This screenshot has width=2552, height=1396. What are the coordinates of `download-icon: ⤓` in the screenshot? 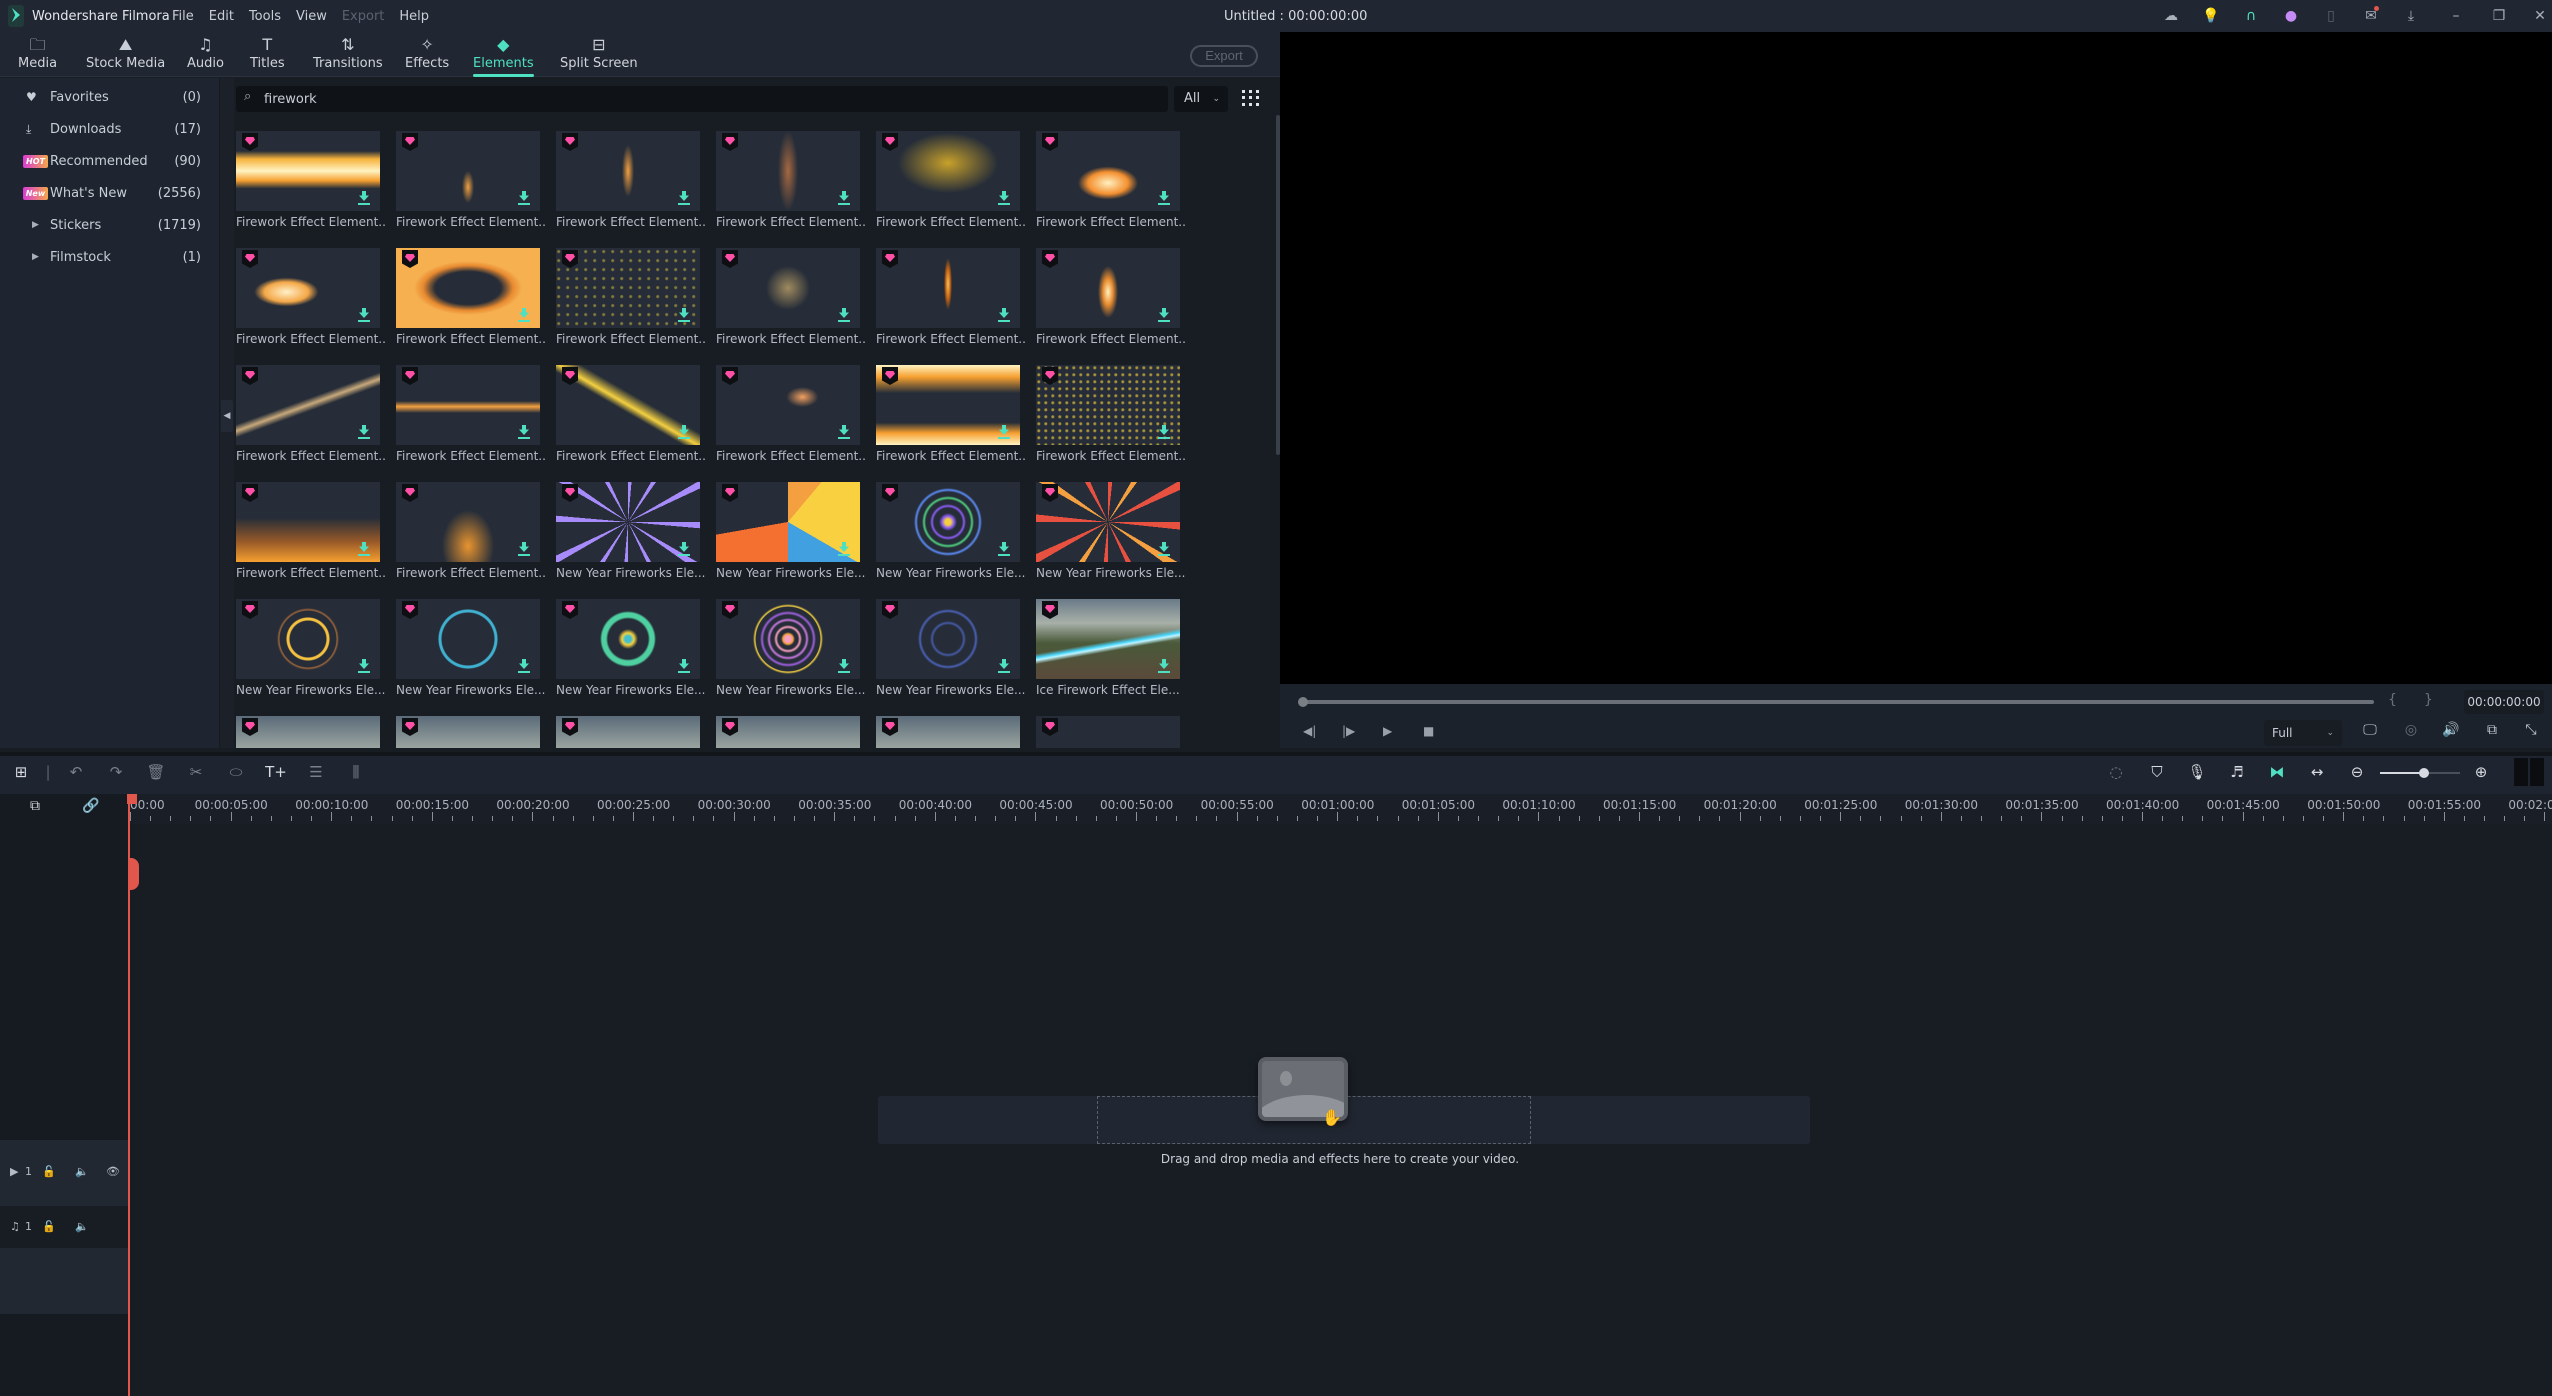 It's located at (2411, 16).